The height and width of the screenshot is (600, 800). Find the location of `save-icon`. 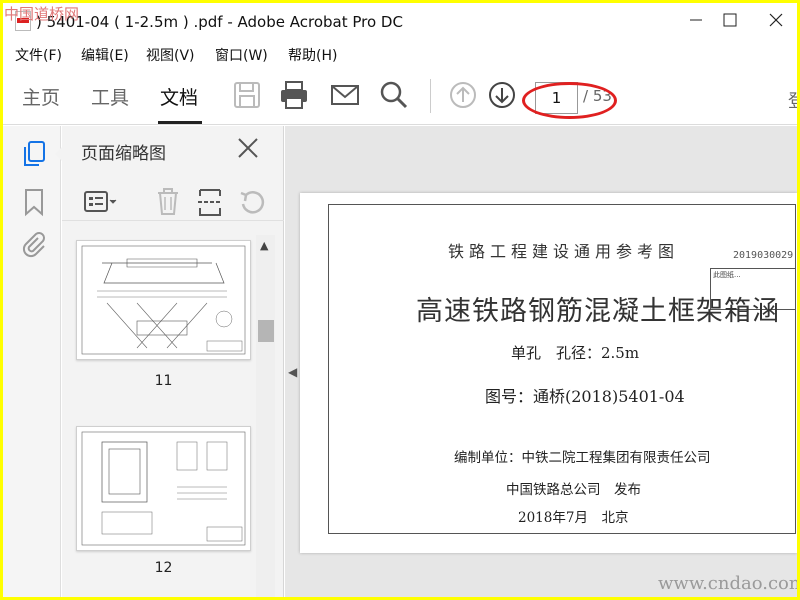

save-icon is located at coordinates (247, 95).